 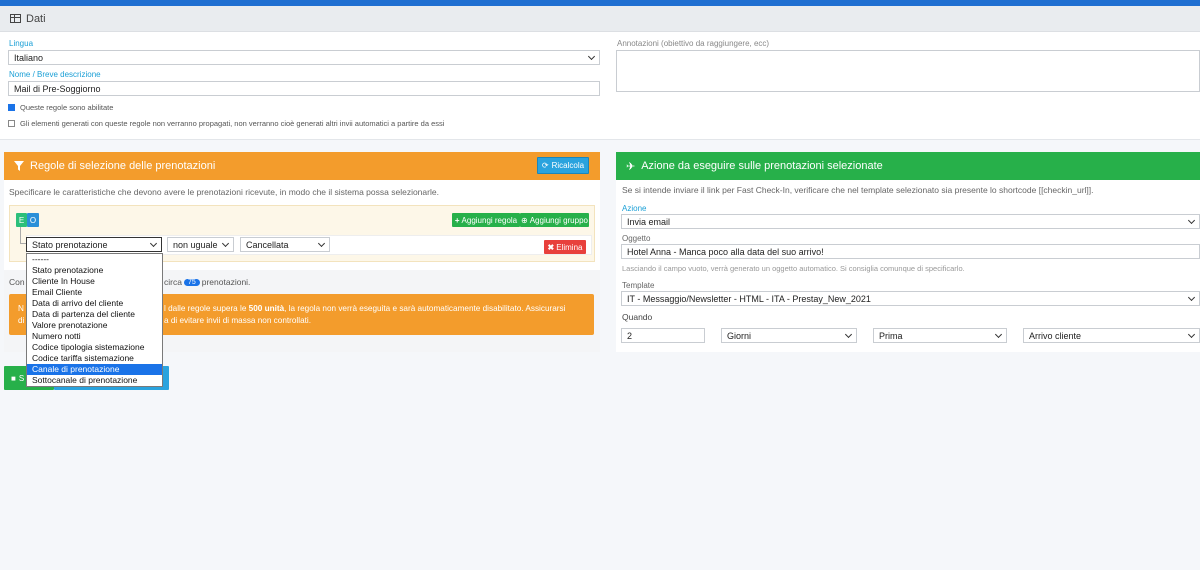 What do you see at coordinates (891, 335) in the screenshot?
I see `quando-when-value: Prima` at bounding box center [891, 335].